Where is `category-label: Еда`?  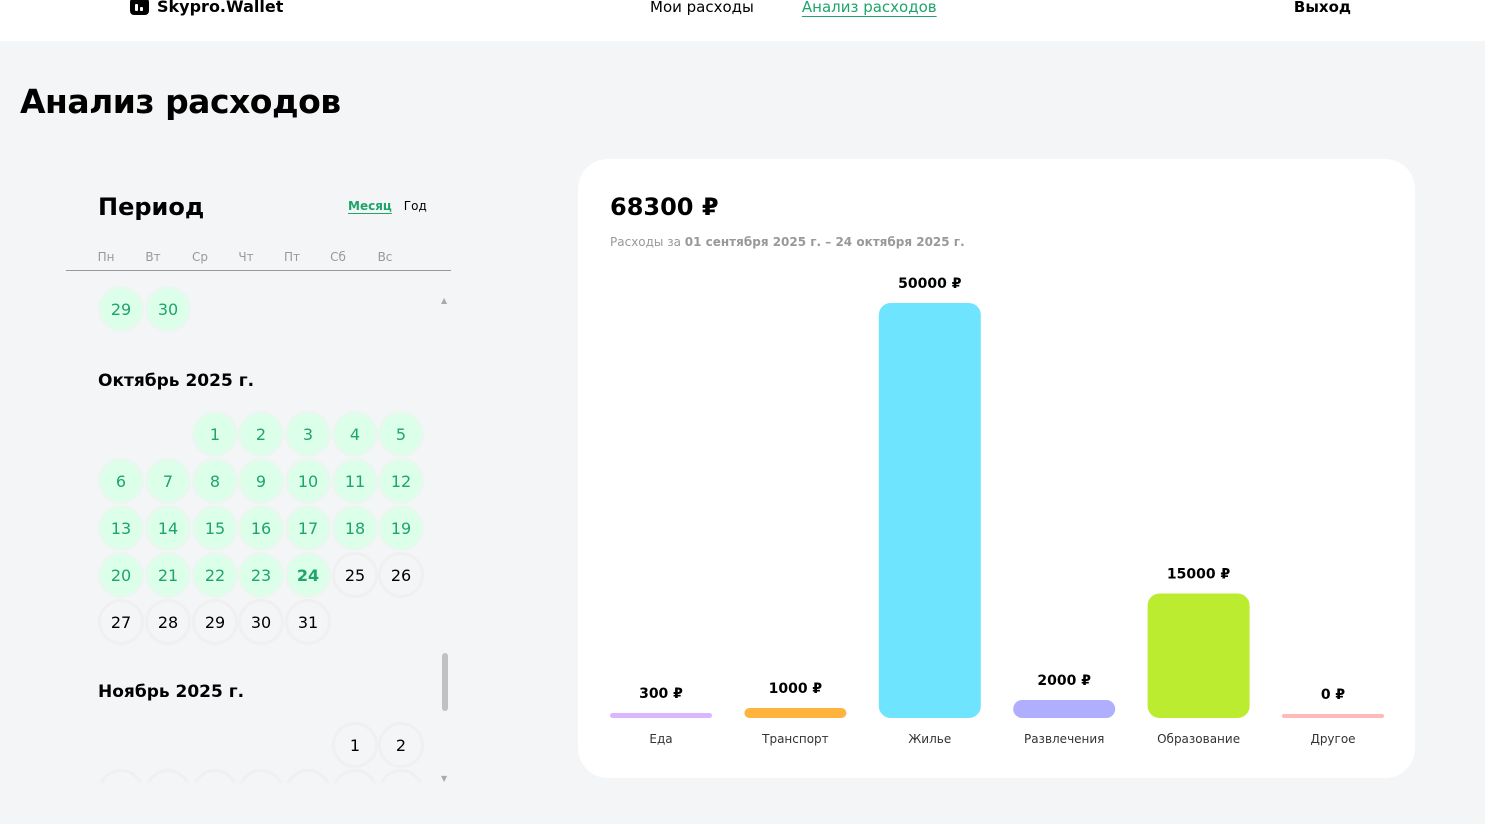
category-label: Еда is located at coordinates (660, 739).